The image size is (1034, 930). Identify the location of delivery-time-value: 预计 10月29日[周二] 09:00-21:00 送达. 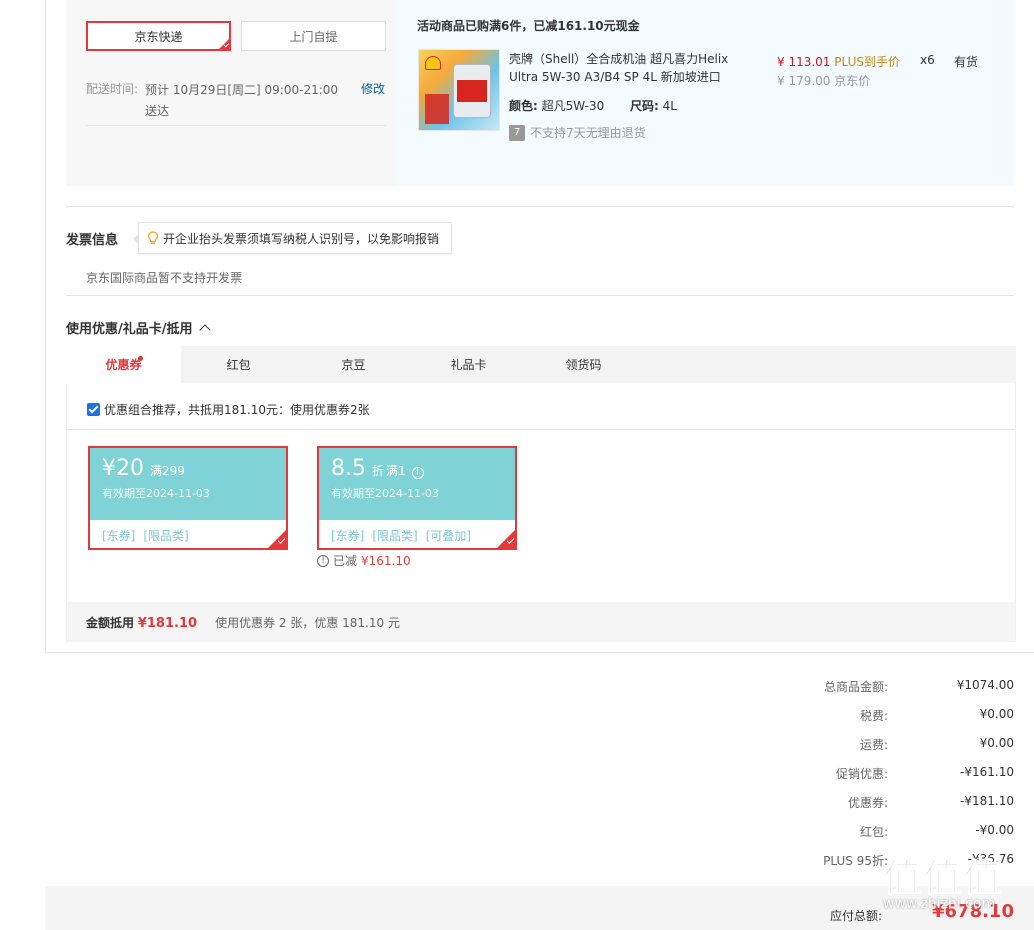
(242, 100).